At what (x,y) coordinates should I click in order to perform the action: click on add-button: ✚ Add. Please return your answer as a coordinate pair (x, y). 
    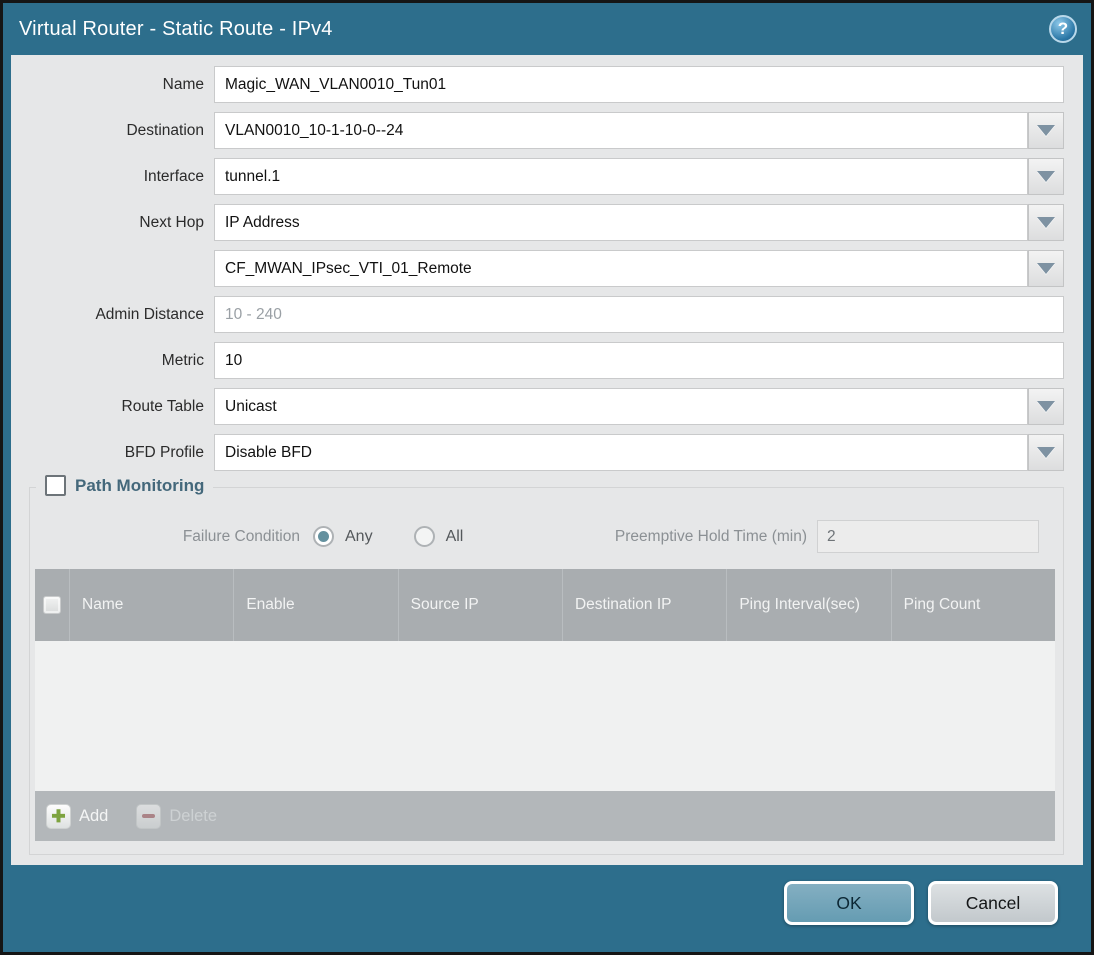
    Looking at the image, I should click on (77, 816).